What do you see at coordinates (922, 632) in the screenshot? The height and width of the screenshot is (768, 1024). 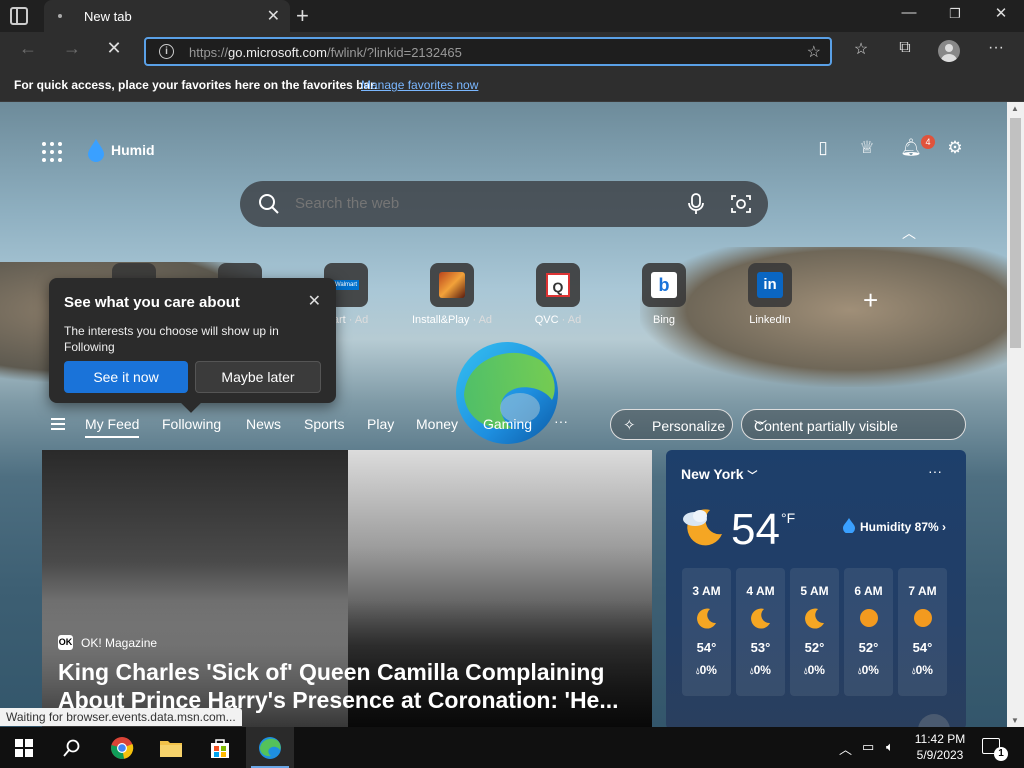 I see `hourly-forecast: 7 AM 54° 💧︎0%` at bounding box center [922, 632].